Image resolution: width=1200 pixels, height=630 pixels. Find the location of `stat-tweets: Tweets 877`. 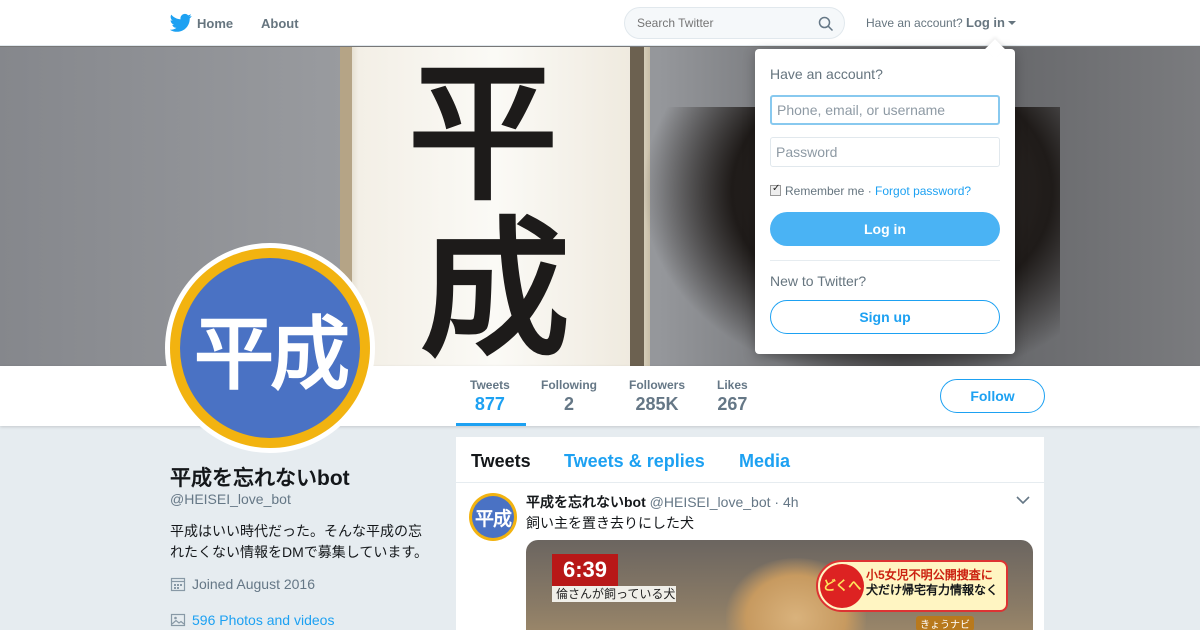

stat-tweets: Tweets 877 is located at coordinates (490, 396).